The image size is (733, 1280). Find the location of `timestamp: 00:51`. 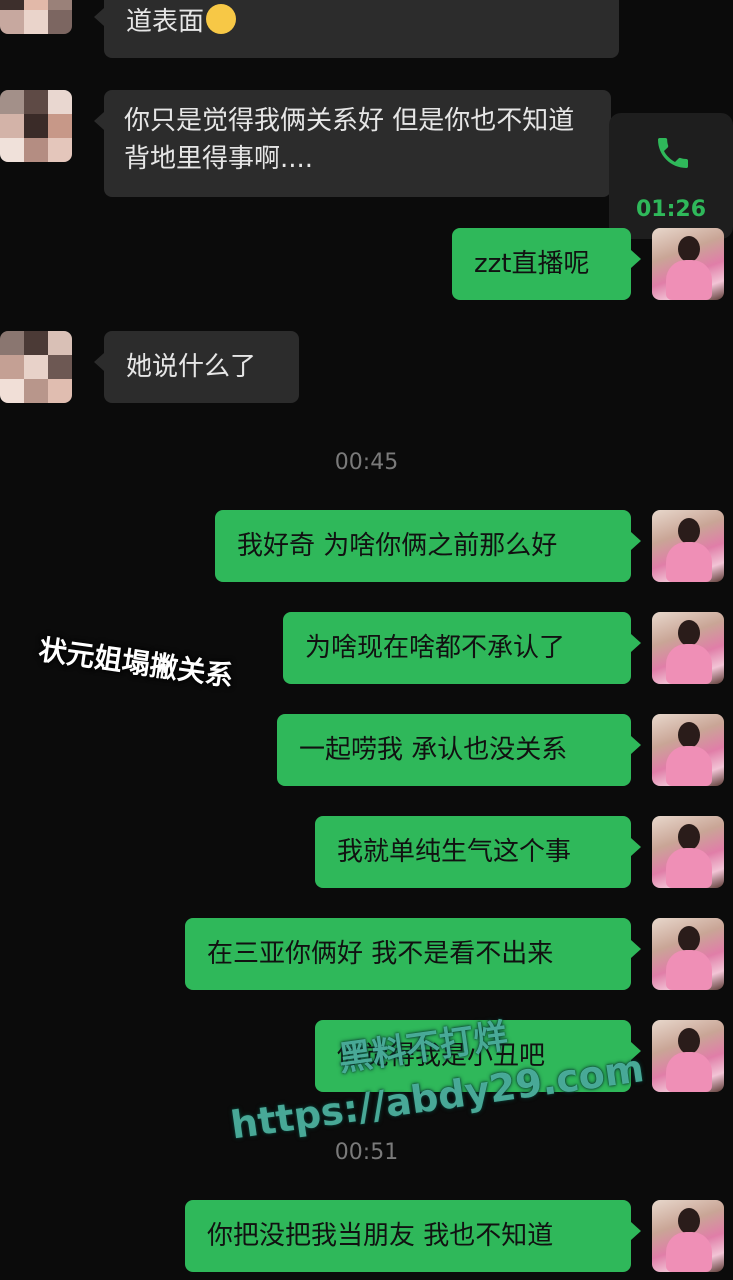

timestamp: 00:51 is located at coordinates (366, 1152).